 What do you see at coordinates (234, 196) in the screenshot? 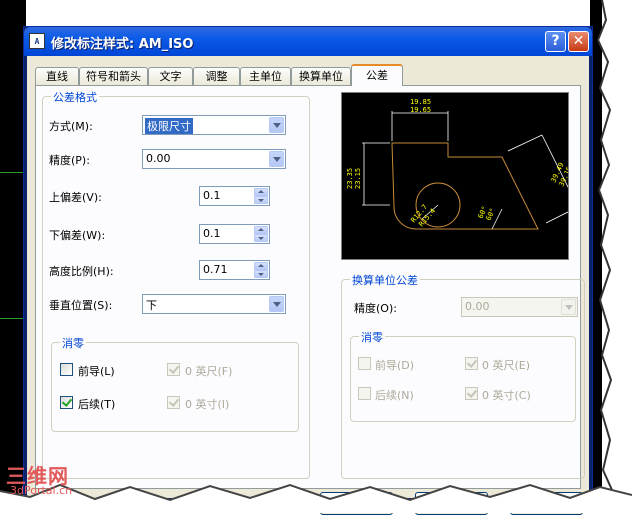
I see `upper-value-spinner: 0.1` at bounding box center [234, 196].